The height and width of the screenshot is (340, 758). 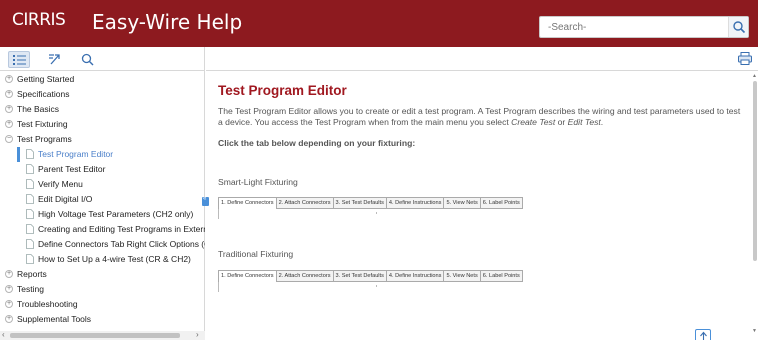 What do you see at coordinates (102, 304) in the screenshot?
I see `toc-item-troubleshooting: + Troubleshooting` at bounding box center [102, 304].